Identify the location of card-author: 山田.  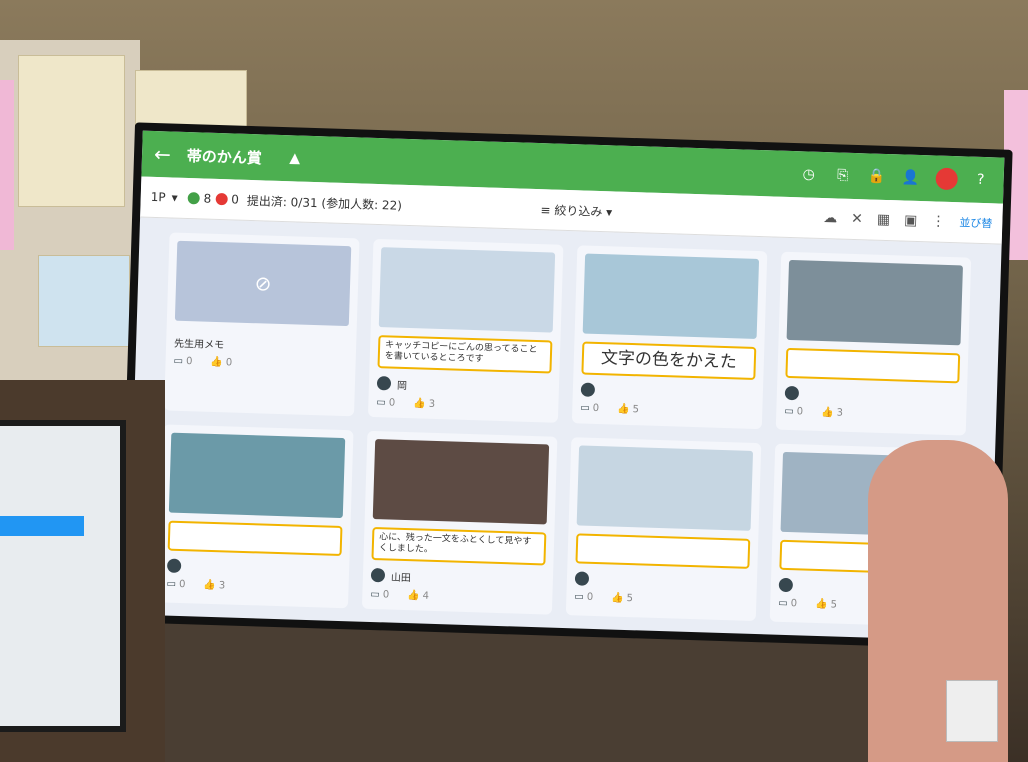
(457, 577).